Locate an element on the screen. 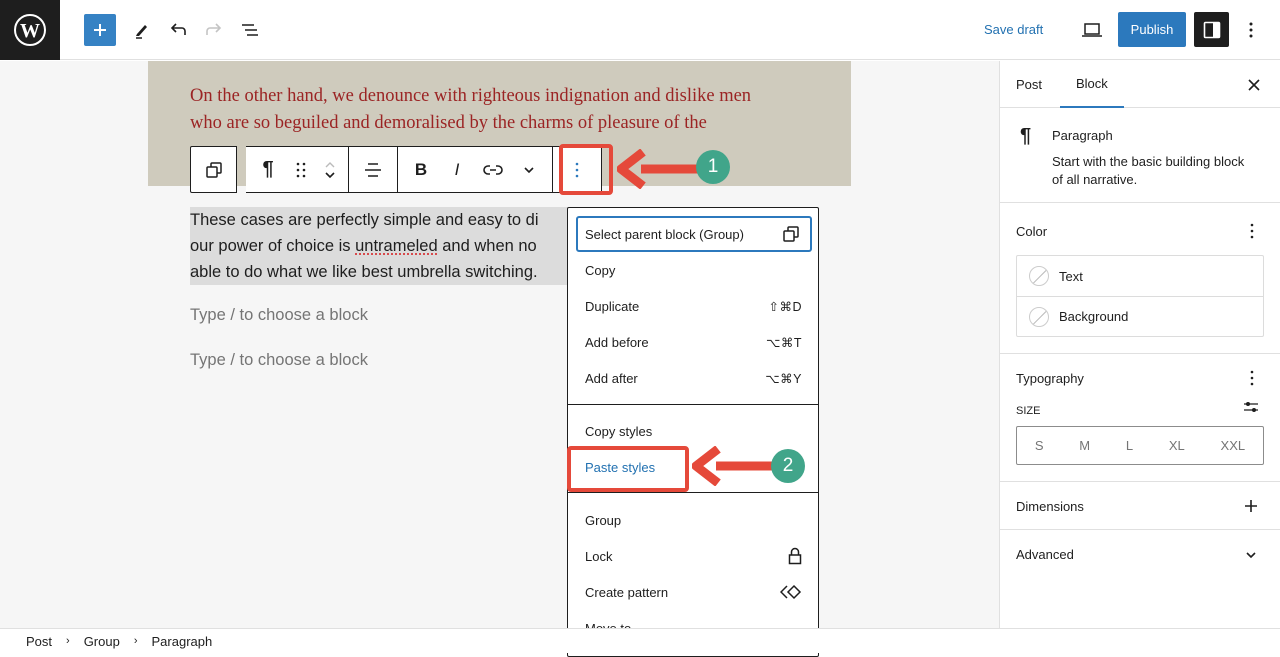 The height and width of the screenshot is (657, 1280). menu-item-add-after: Add after ⌥⌘Y is located at coordinates (694, 378).